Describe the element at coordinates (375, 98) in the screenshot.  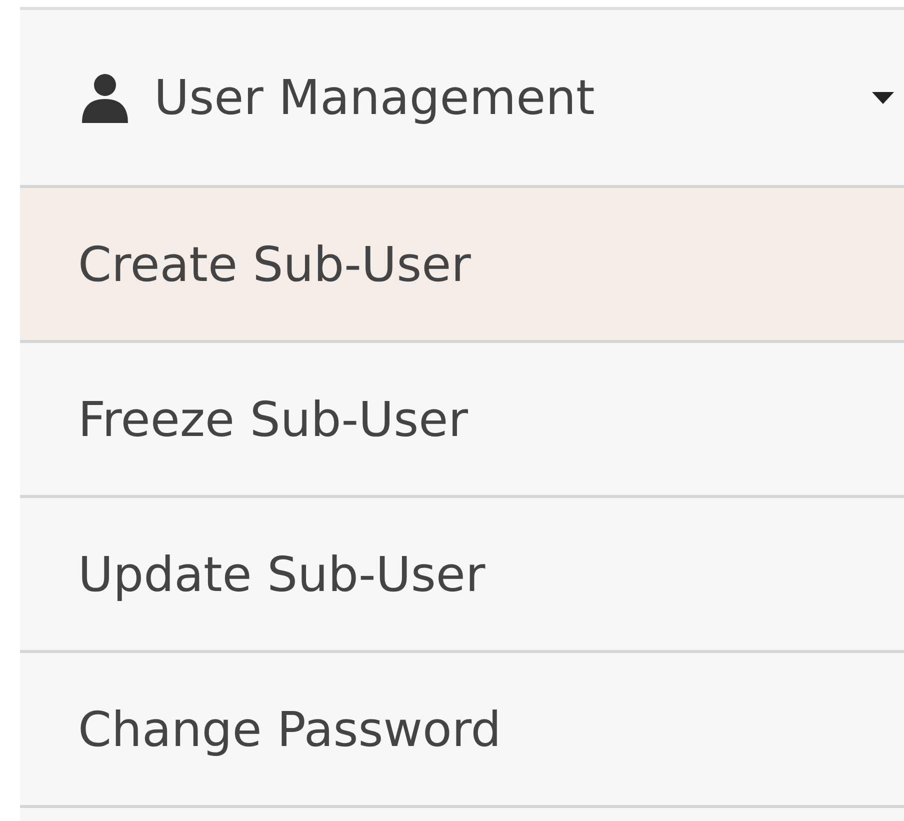
I see `menu-title: User Management` at that location.